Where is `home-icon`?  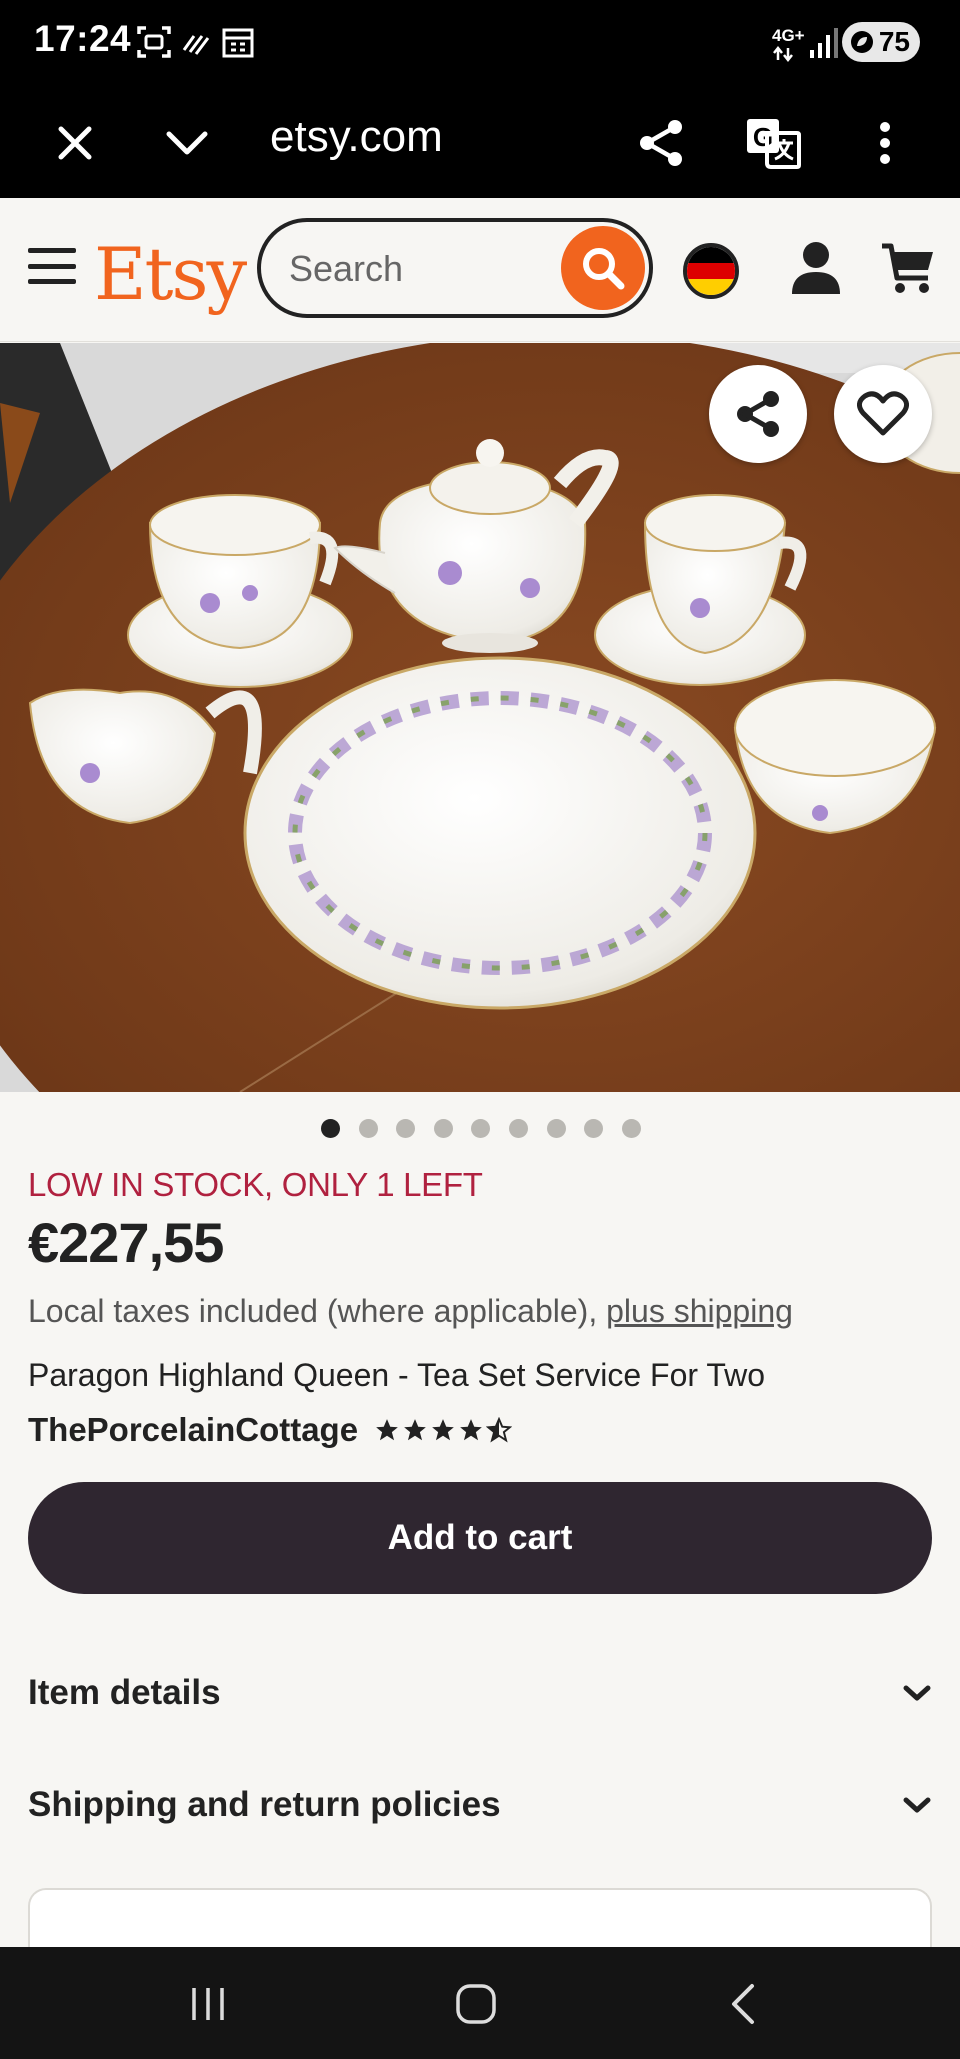
home-icon is located at coordinates (476, 2004).